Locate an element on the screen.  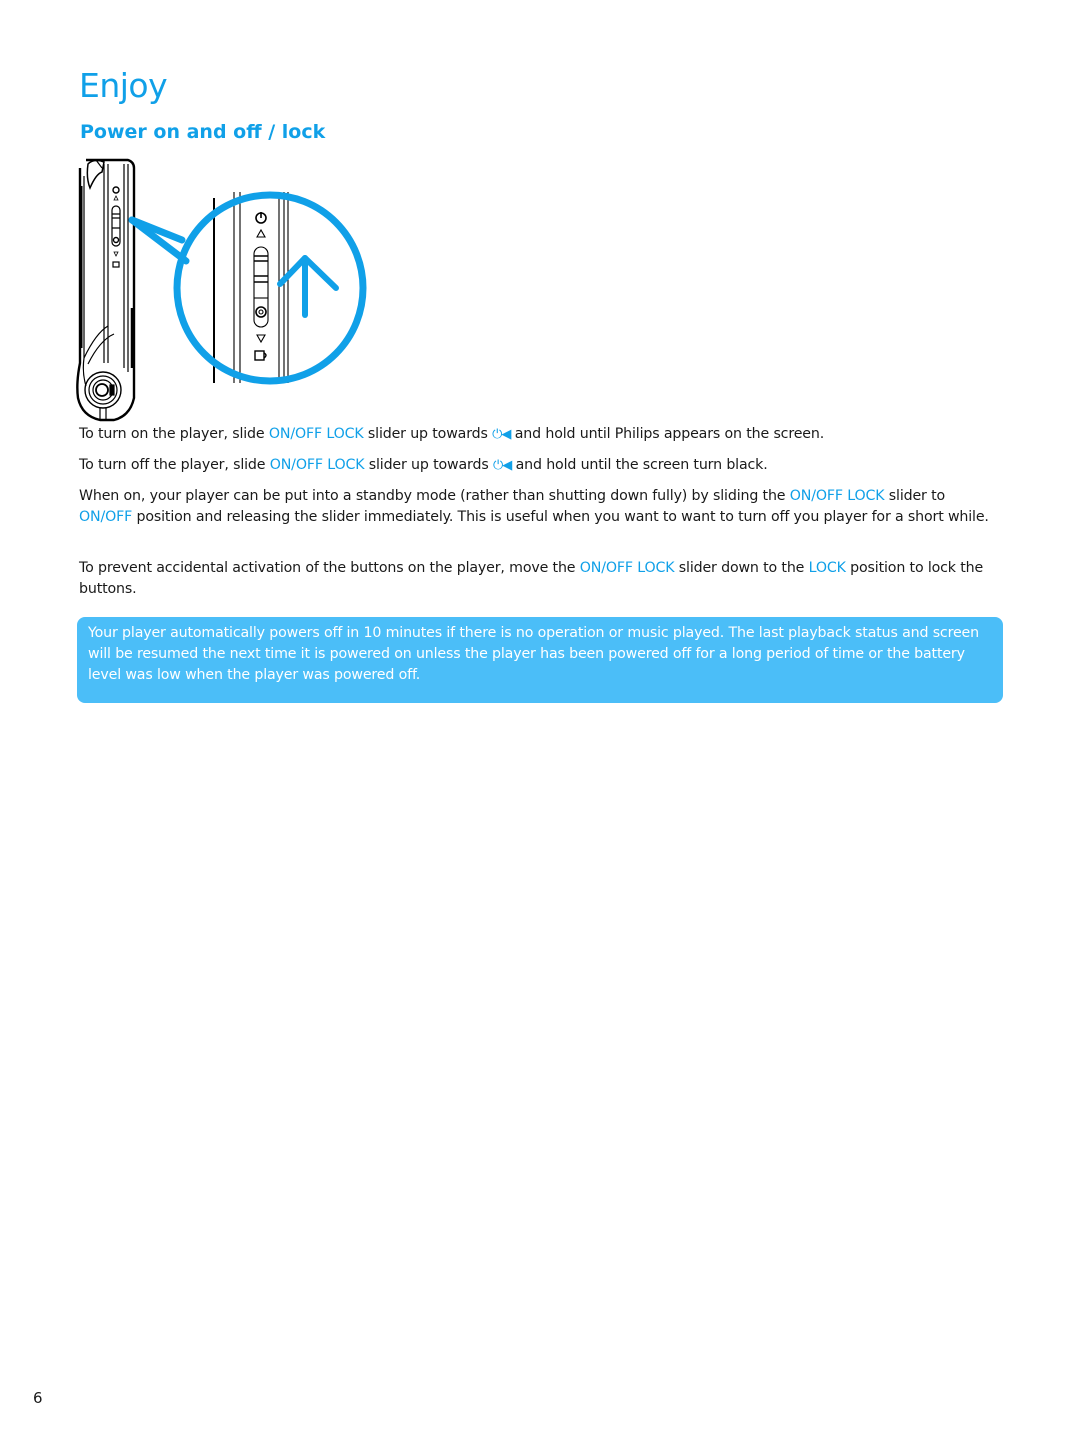
text: To turn on the player, slide is located at coordinates (174, 434).